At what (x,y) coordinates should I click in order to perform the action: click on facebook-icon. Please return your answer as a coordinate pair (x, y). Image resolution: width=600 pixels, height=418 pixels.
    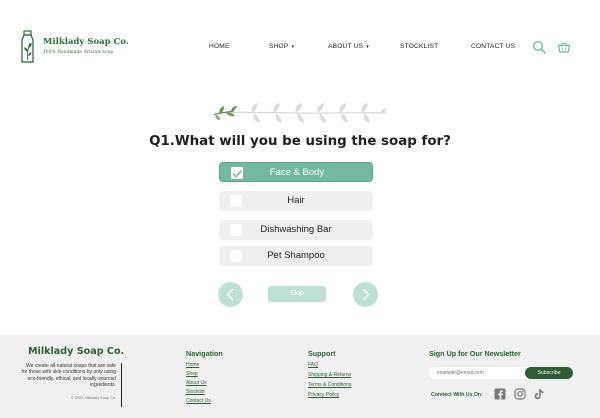
    Looking at the image, I should click on (500, 394).